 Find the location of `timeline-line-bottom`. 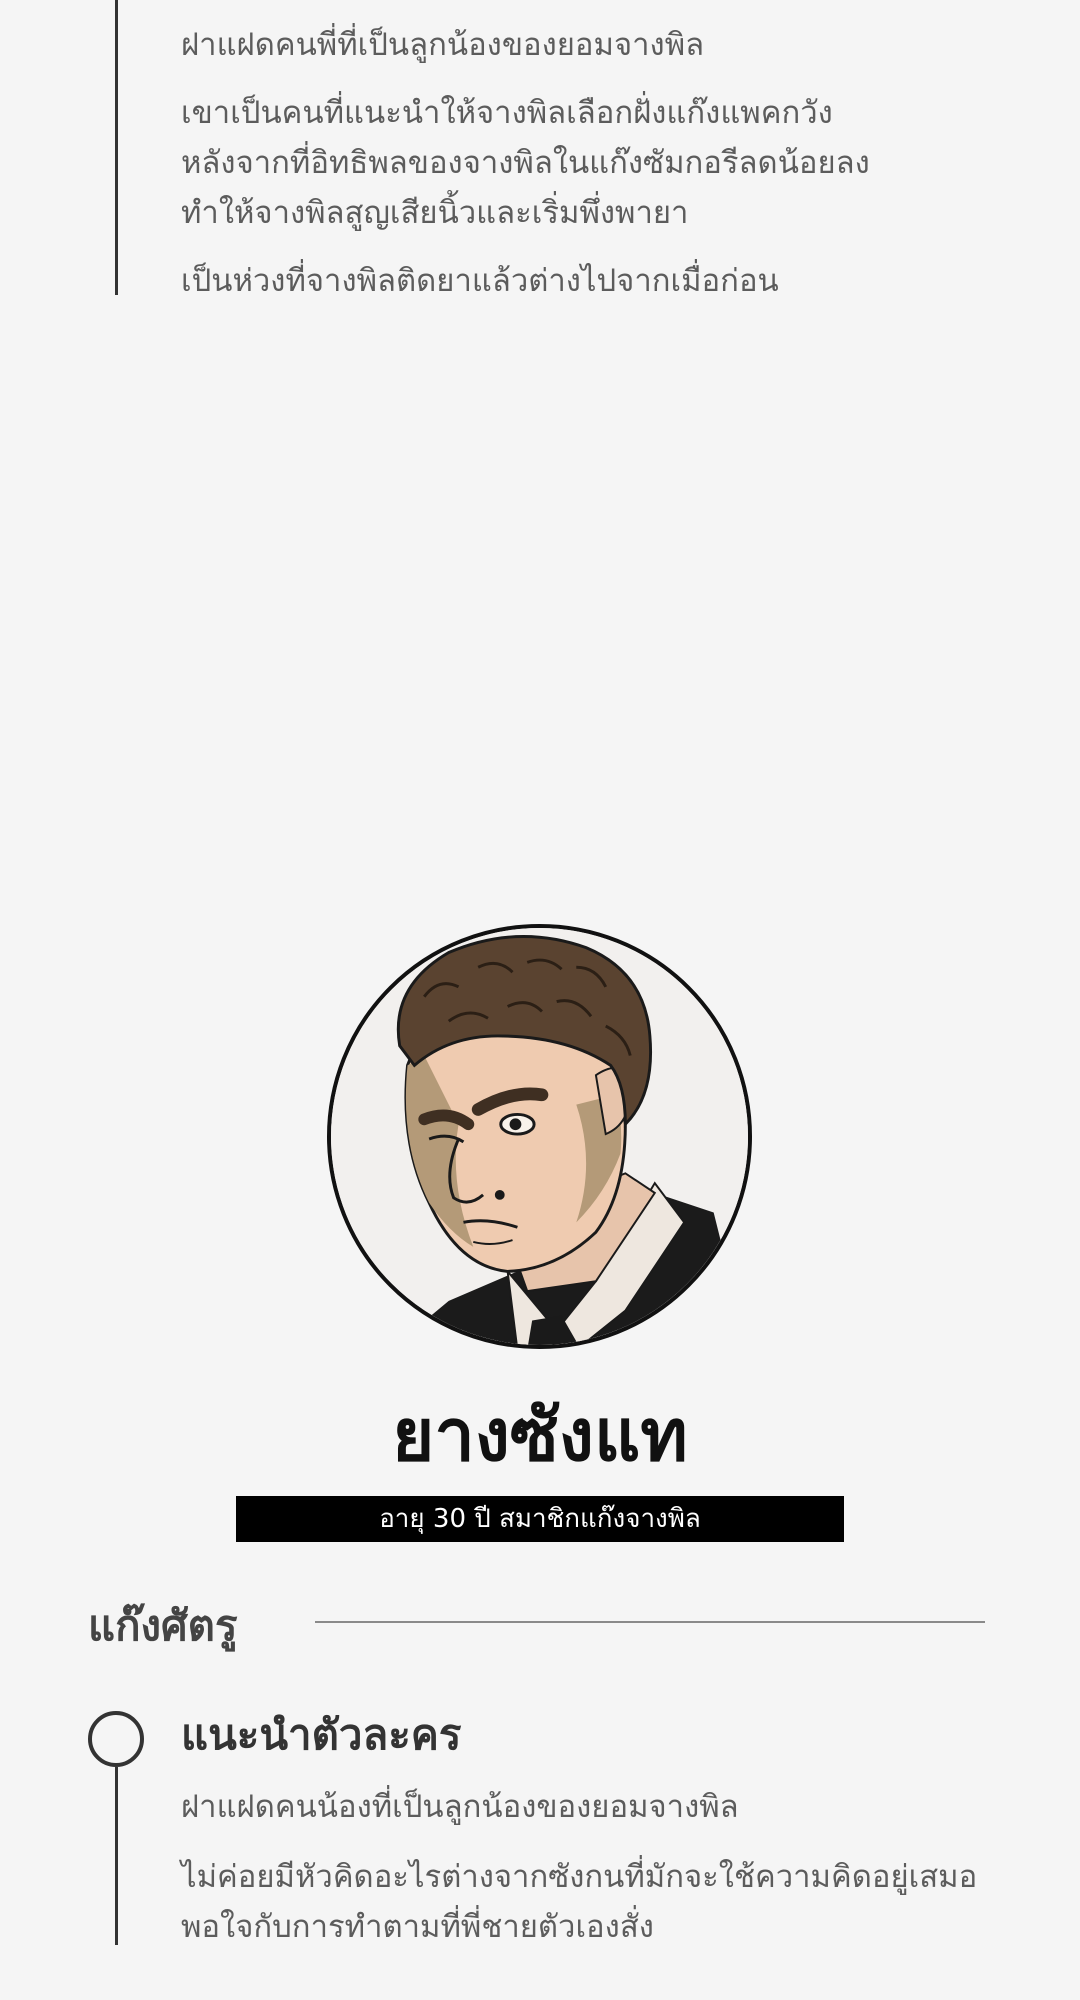

timeline-line-bottom is located at coordinates (116, 1856).